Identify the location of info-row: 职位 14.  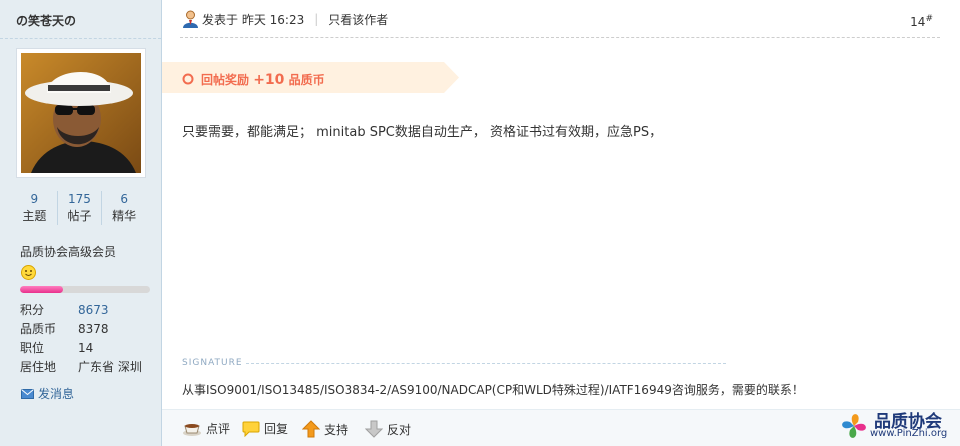
(81, 348).